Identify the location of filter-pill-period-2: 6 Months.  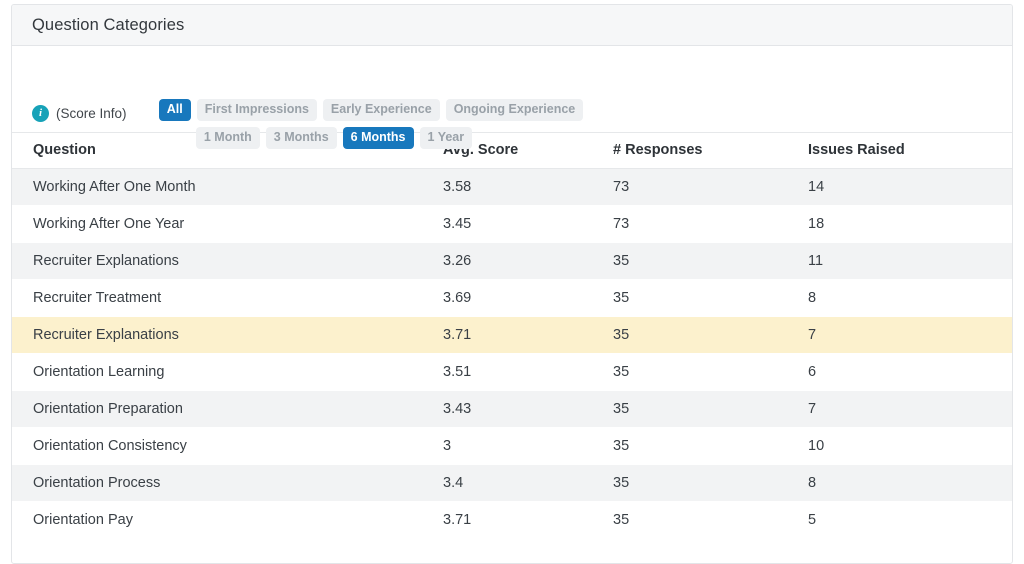
(378, 138).